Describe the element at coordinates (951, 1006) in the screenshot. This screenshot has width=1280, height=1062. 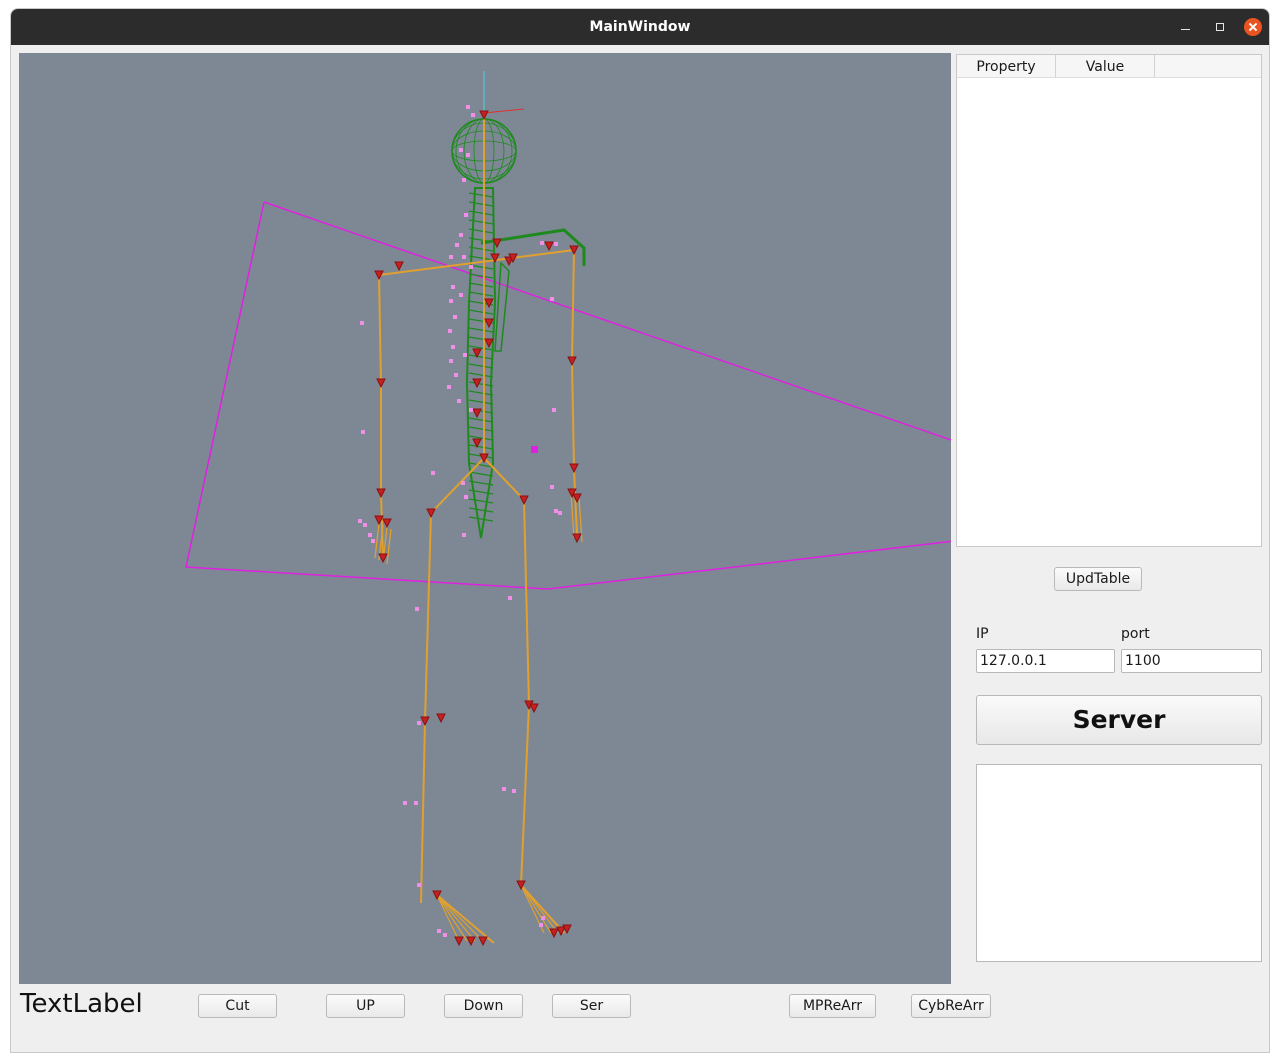
I see `cybre-arr-button: CybReArr` at that location.